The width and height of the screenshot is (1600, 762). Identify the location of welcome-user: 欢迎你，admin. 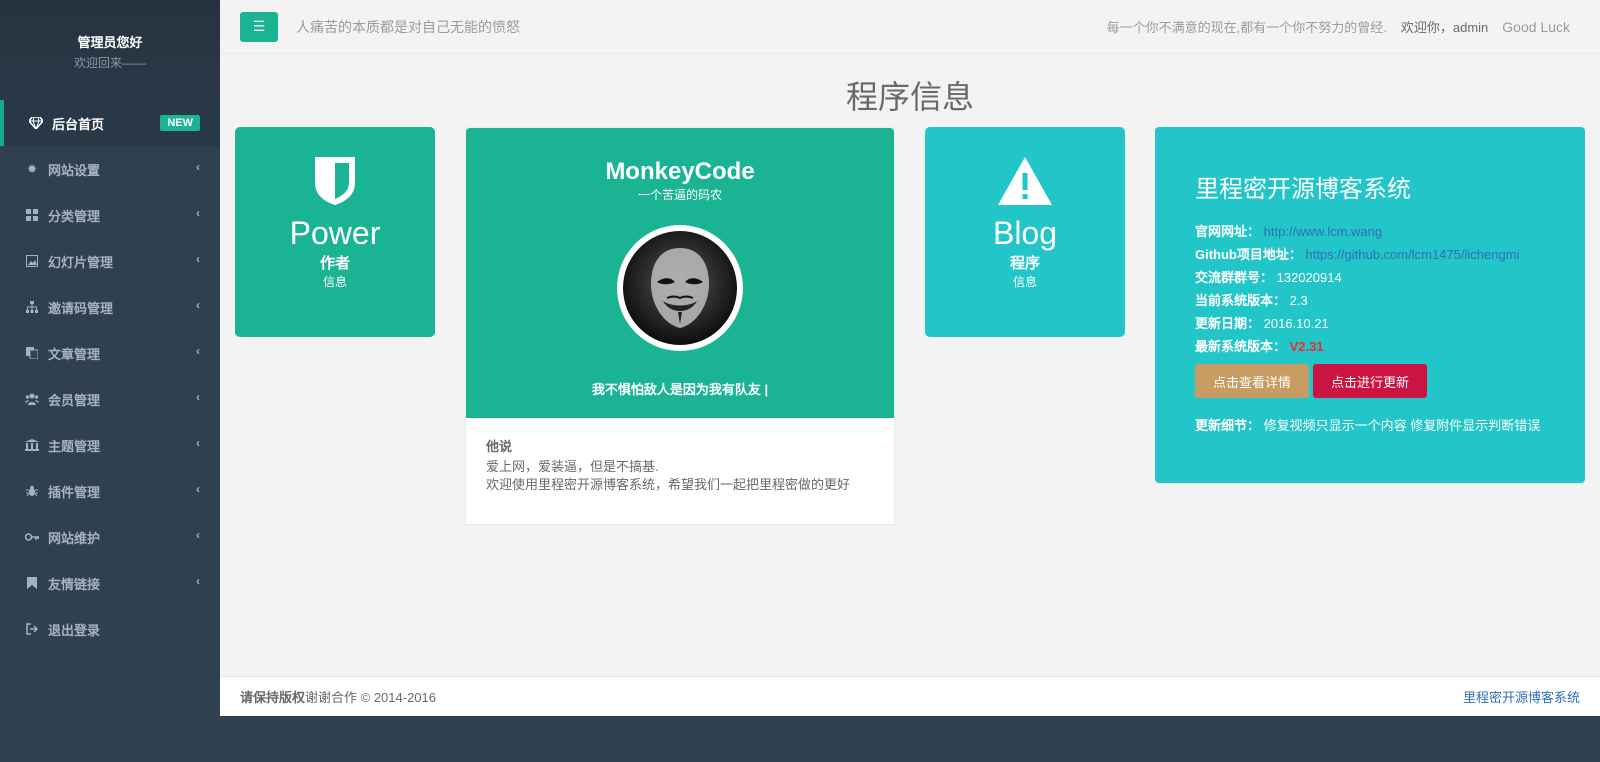
(1444, 27).